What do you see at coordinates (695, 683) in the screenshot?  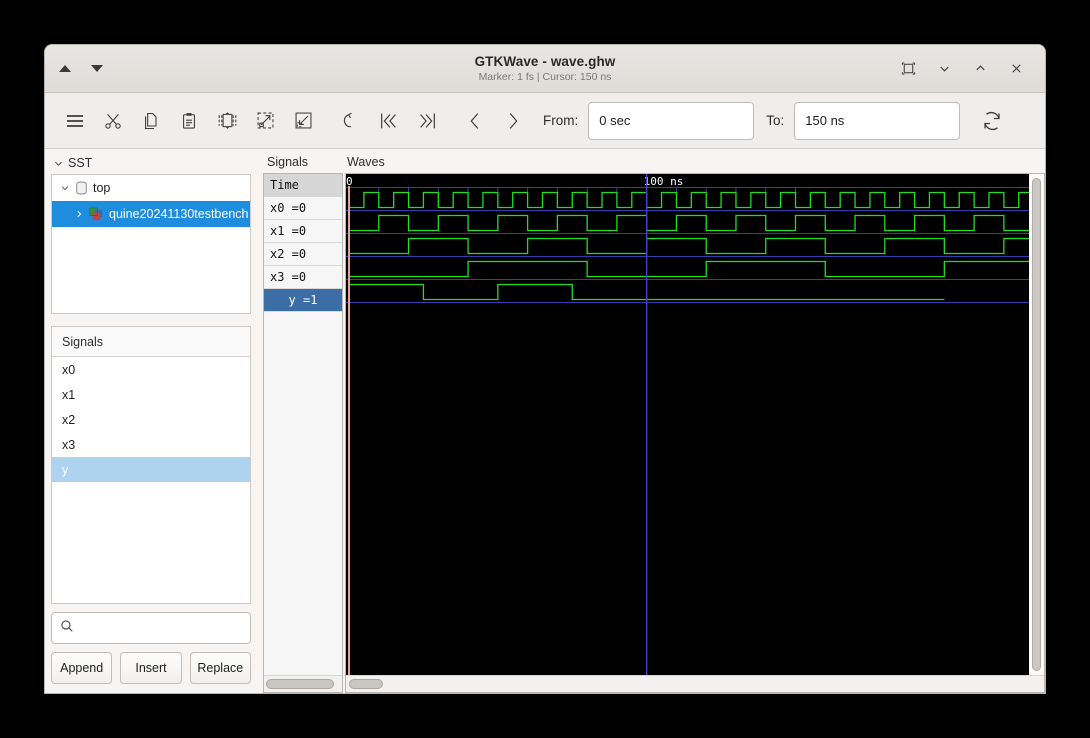 I see `waves-hscrollbar` at bounding box center [695, 683].